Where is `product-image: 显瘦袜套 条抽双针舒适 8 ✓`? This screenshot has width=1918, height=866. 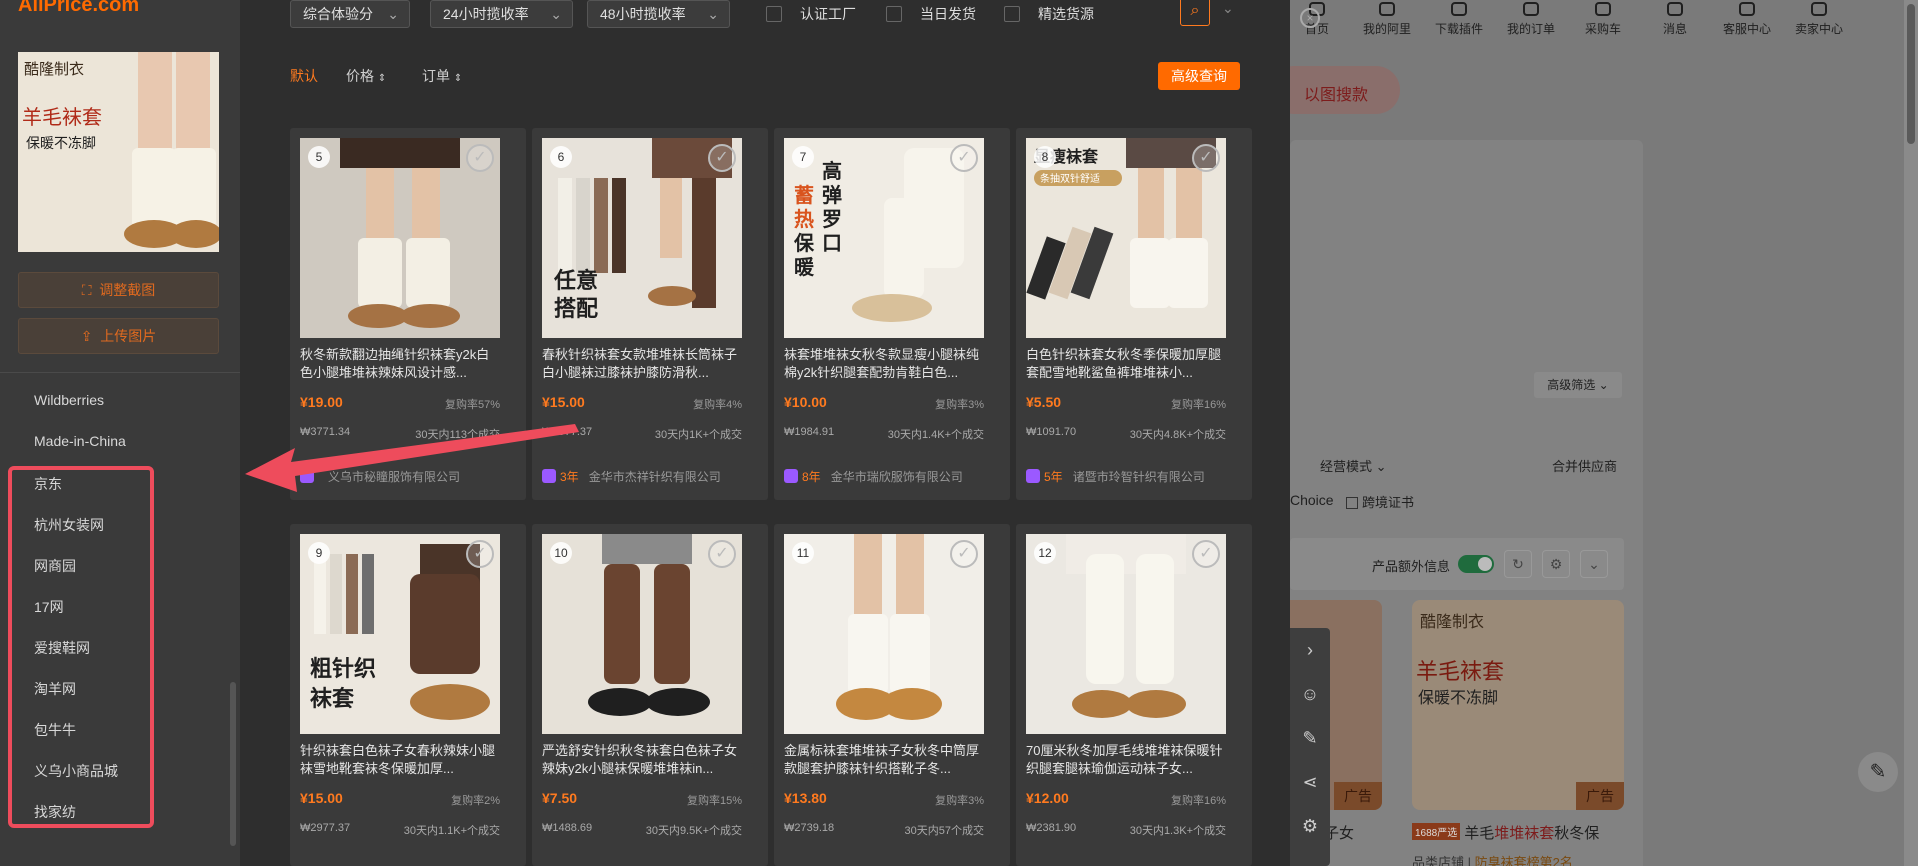 product-image: 显瘦袜套 条抽双针舒适 8 ✓ is located at coordinates (1126, 238).